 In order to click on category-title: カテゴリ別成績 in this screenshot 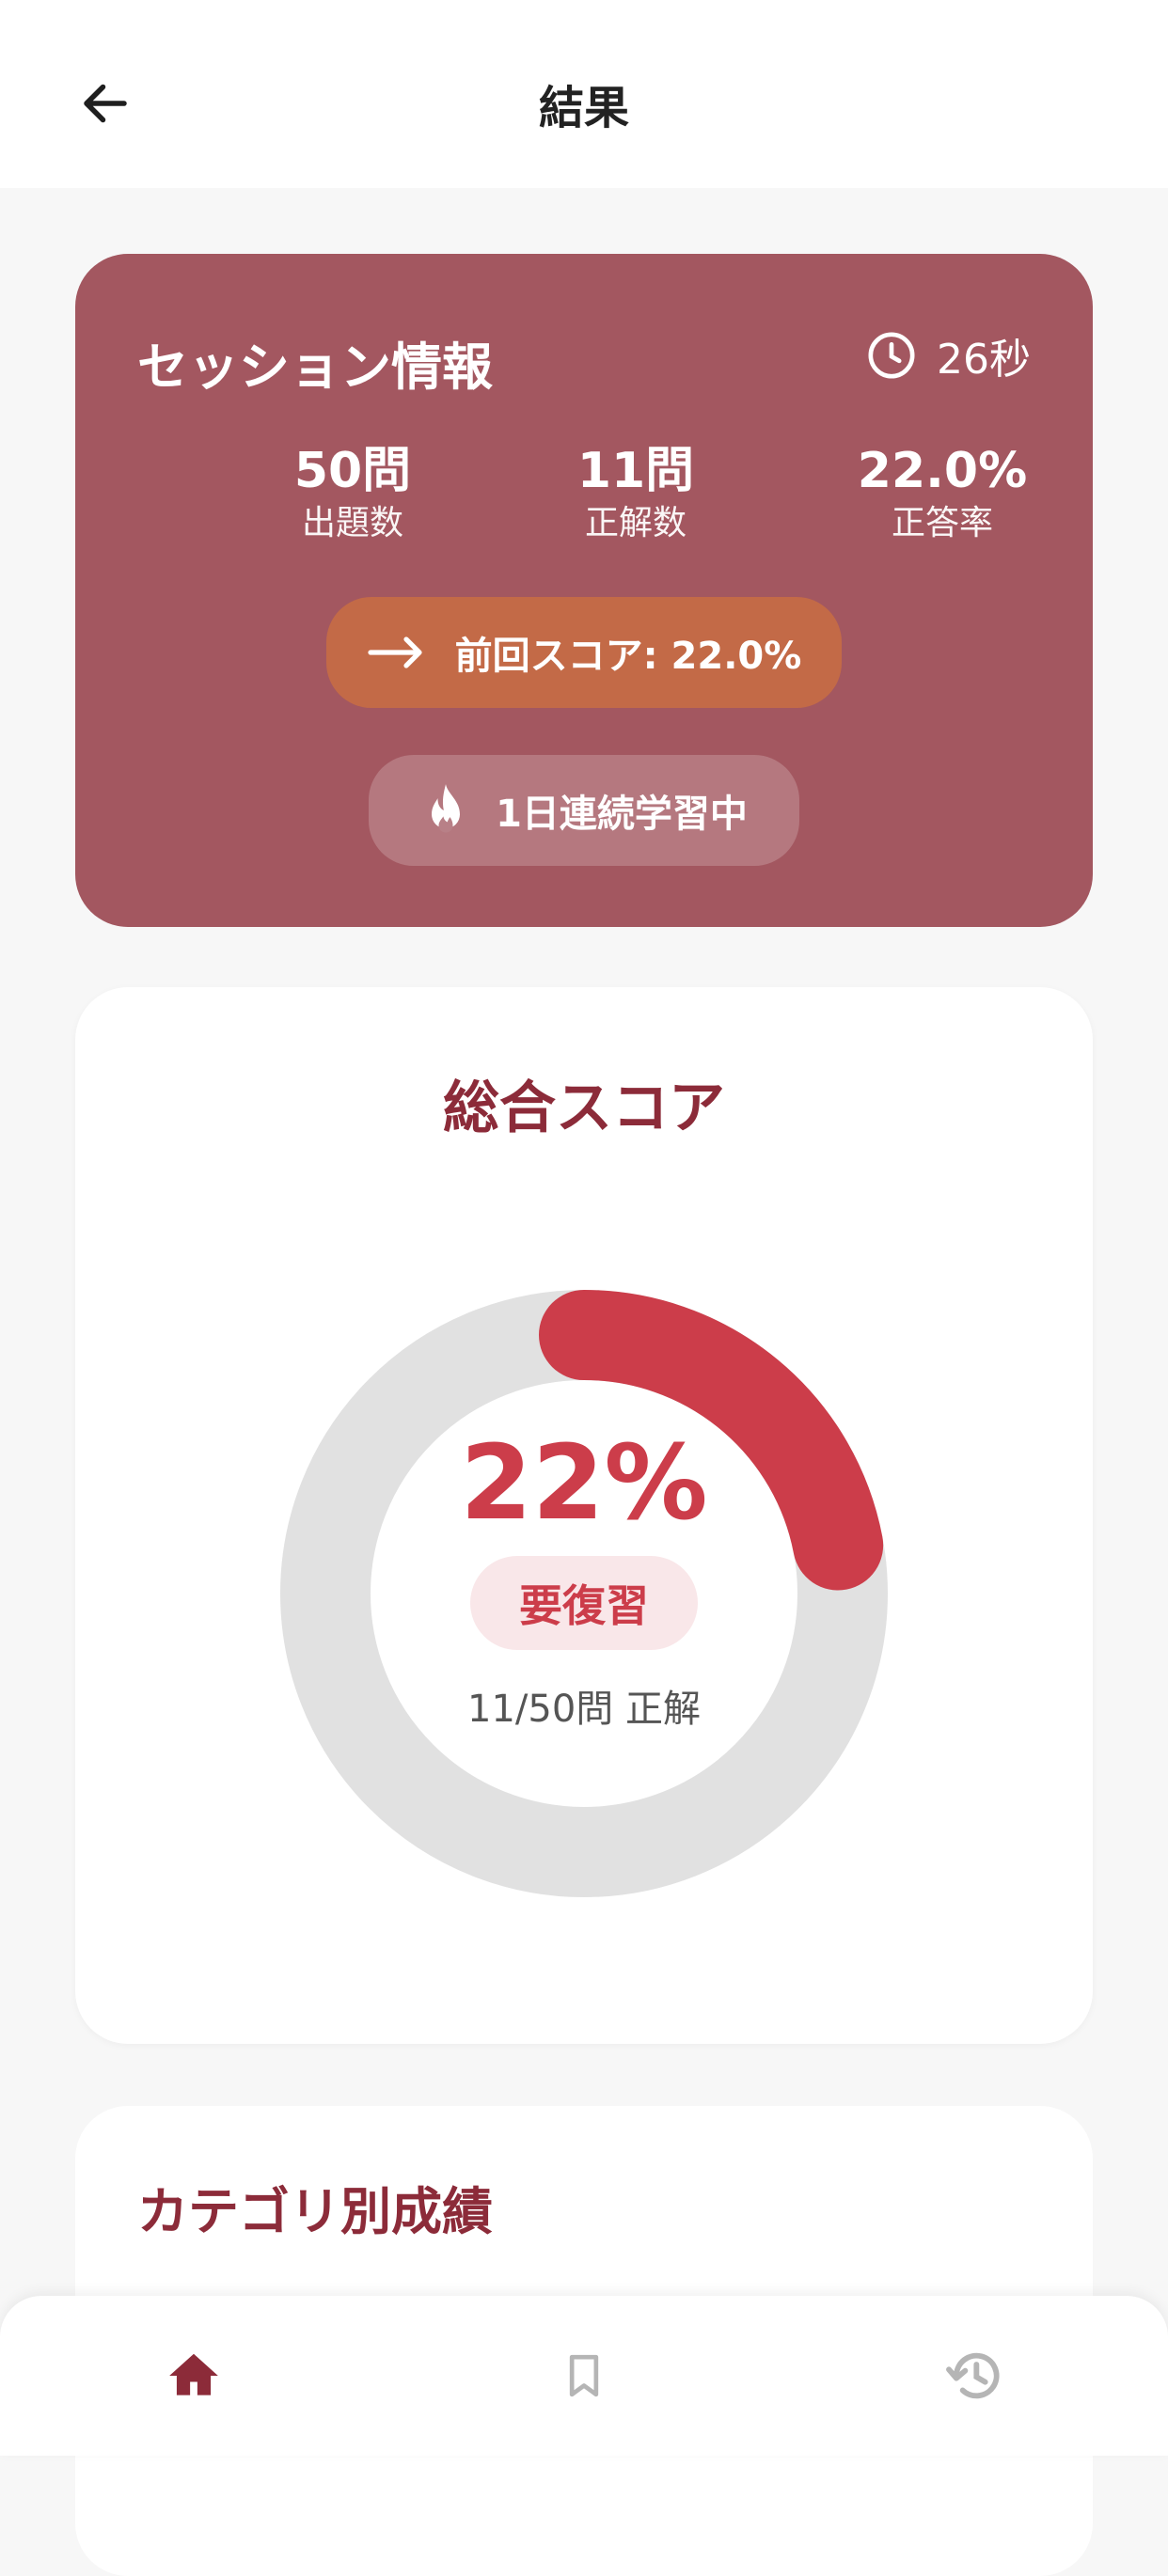, I will do `click(315, 2212)`.